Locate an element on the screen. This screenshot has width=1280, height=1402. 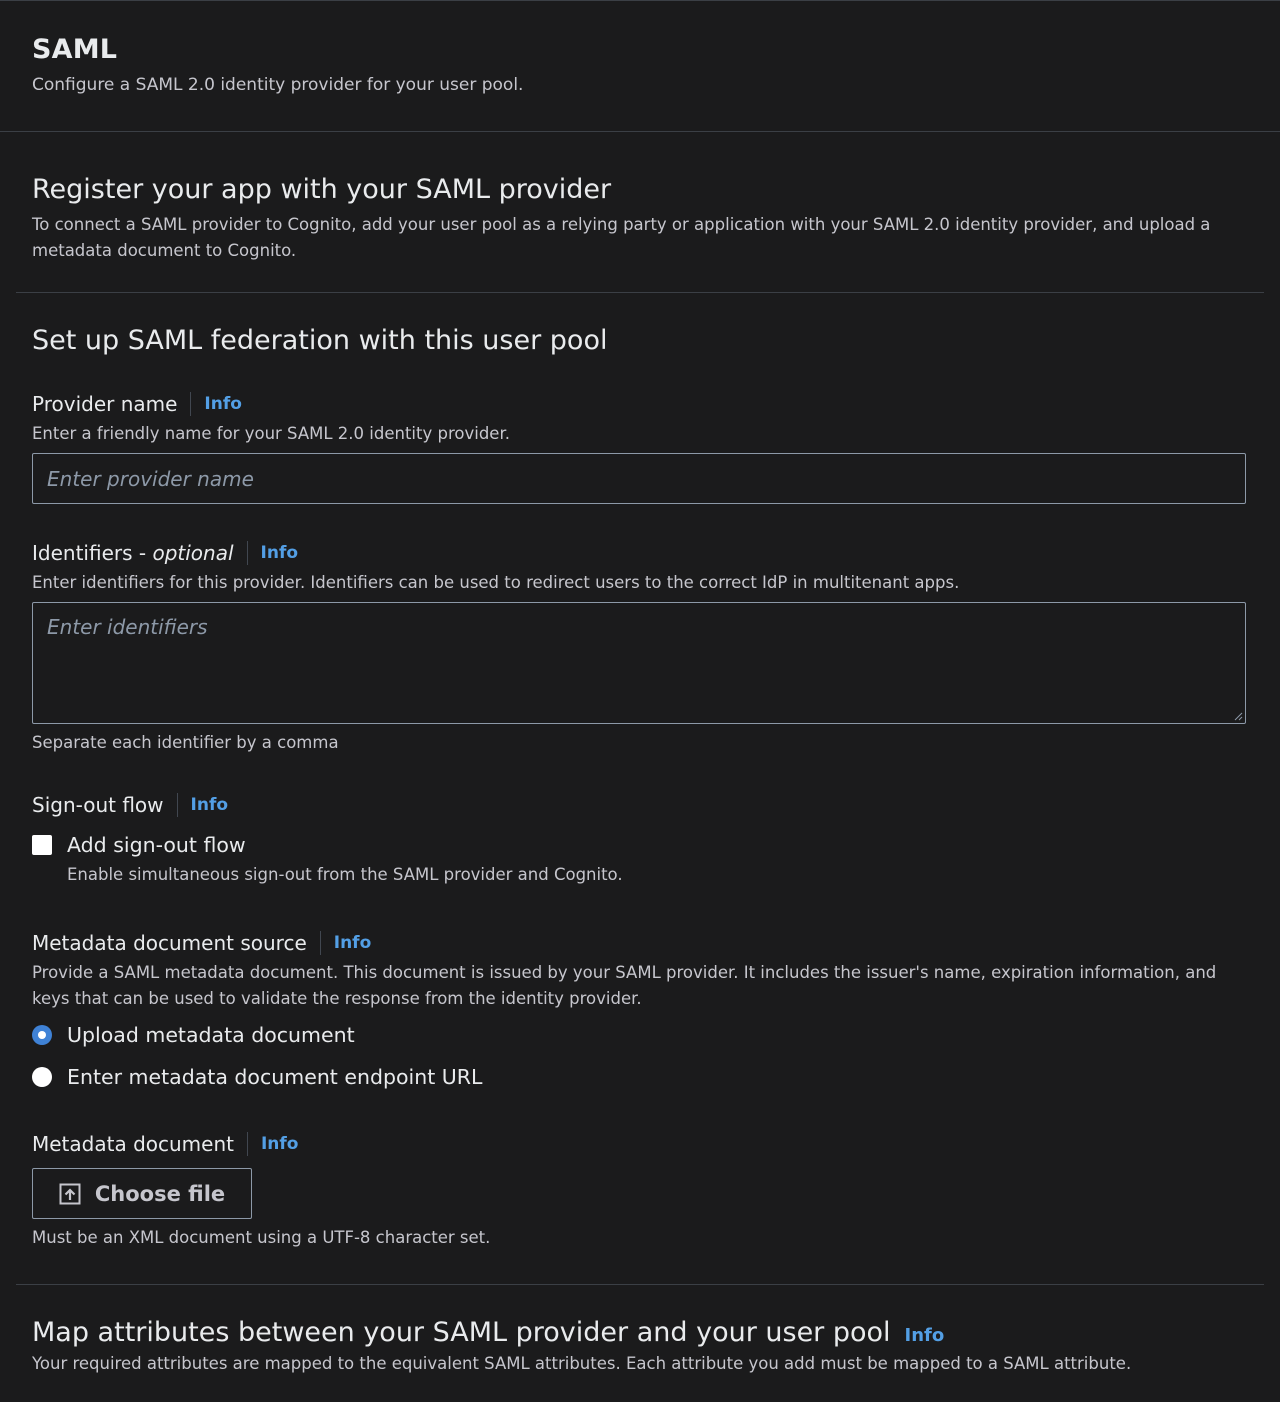
radio-button is located at coordinates (42, 1077).